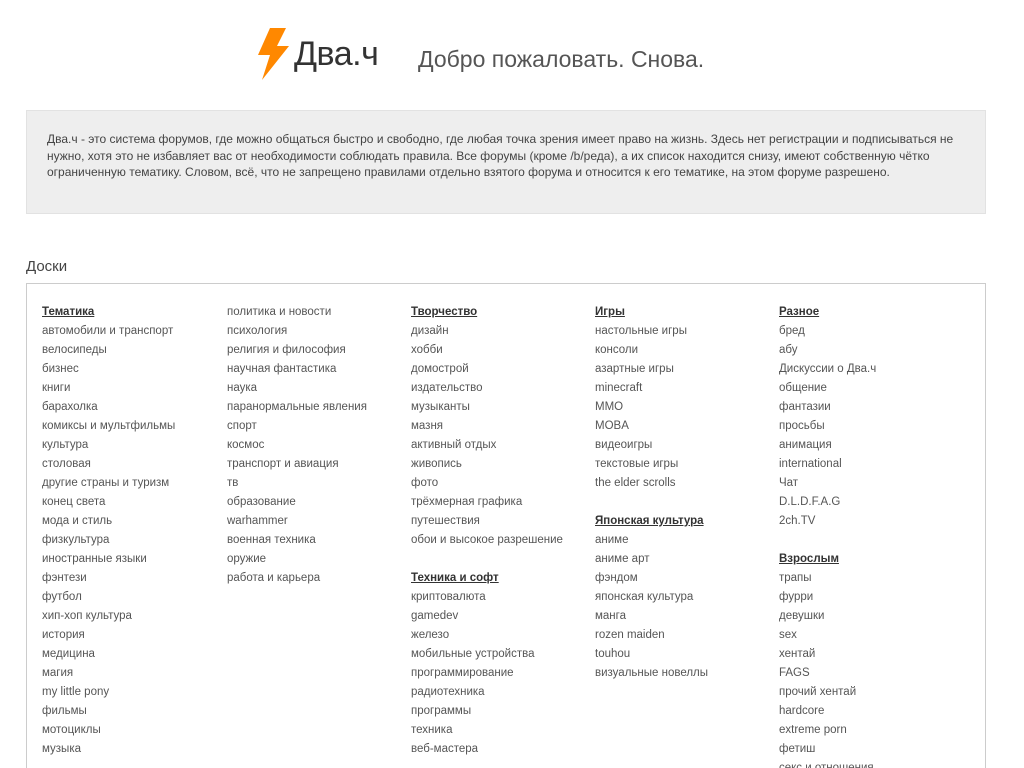 This screenshot has width=1024, height=768. What do you see at coordinates (501, 521) in the screenshot?
I see `board-link: путешествия` at bounding box center [501, 521].